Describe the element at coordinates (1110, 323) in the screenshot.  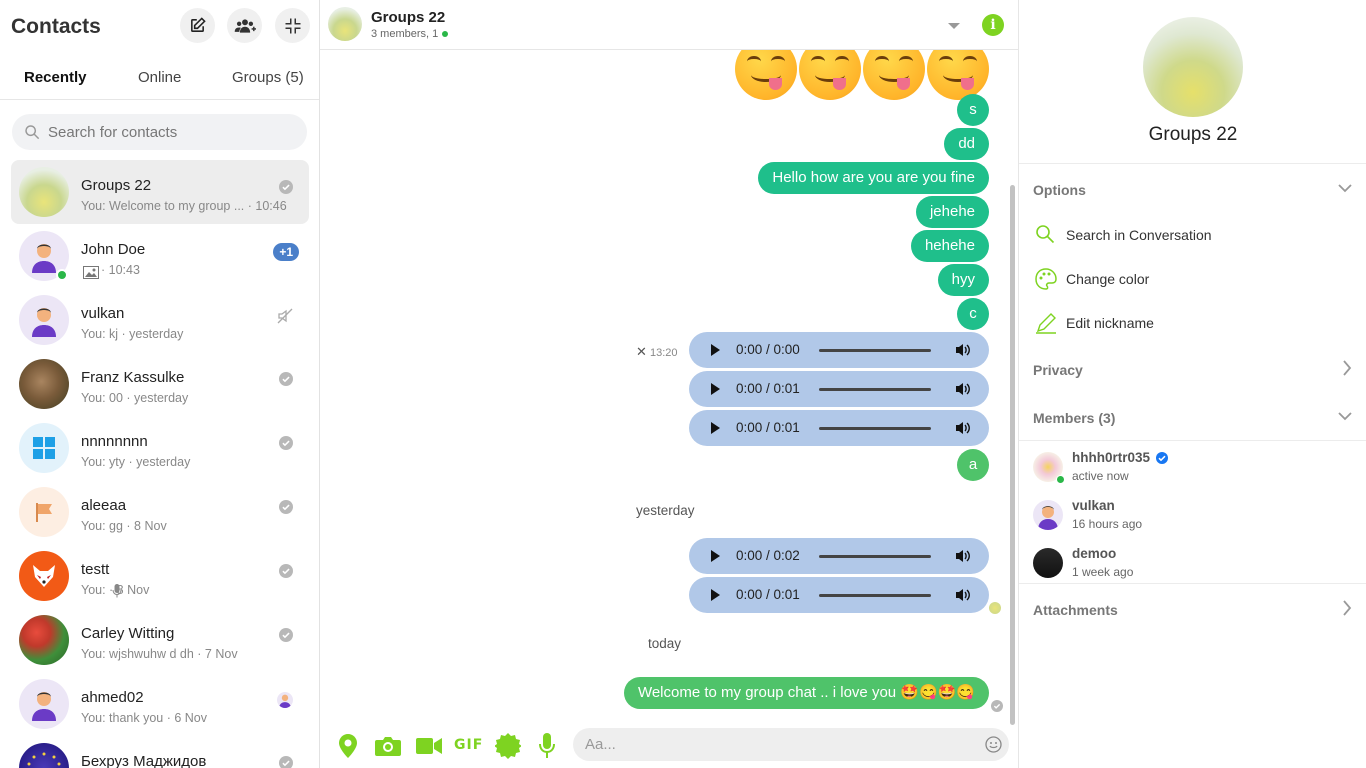
I see `option-label: Edit nickname` at that location.